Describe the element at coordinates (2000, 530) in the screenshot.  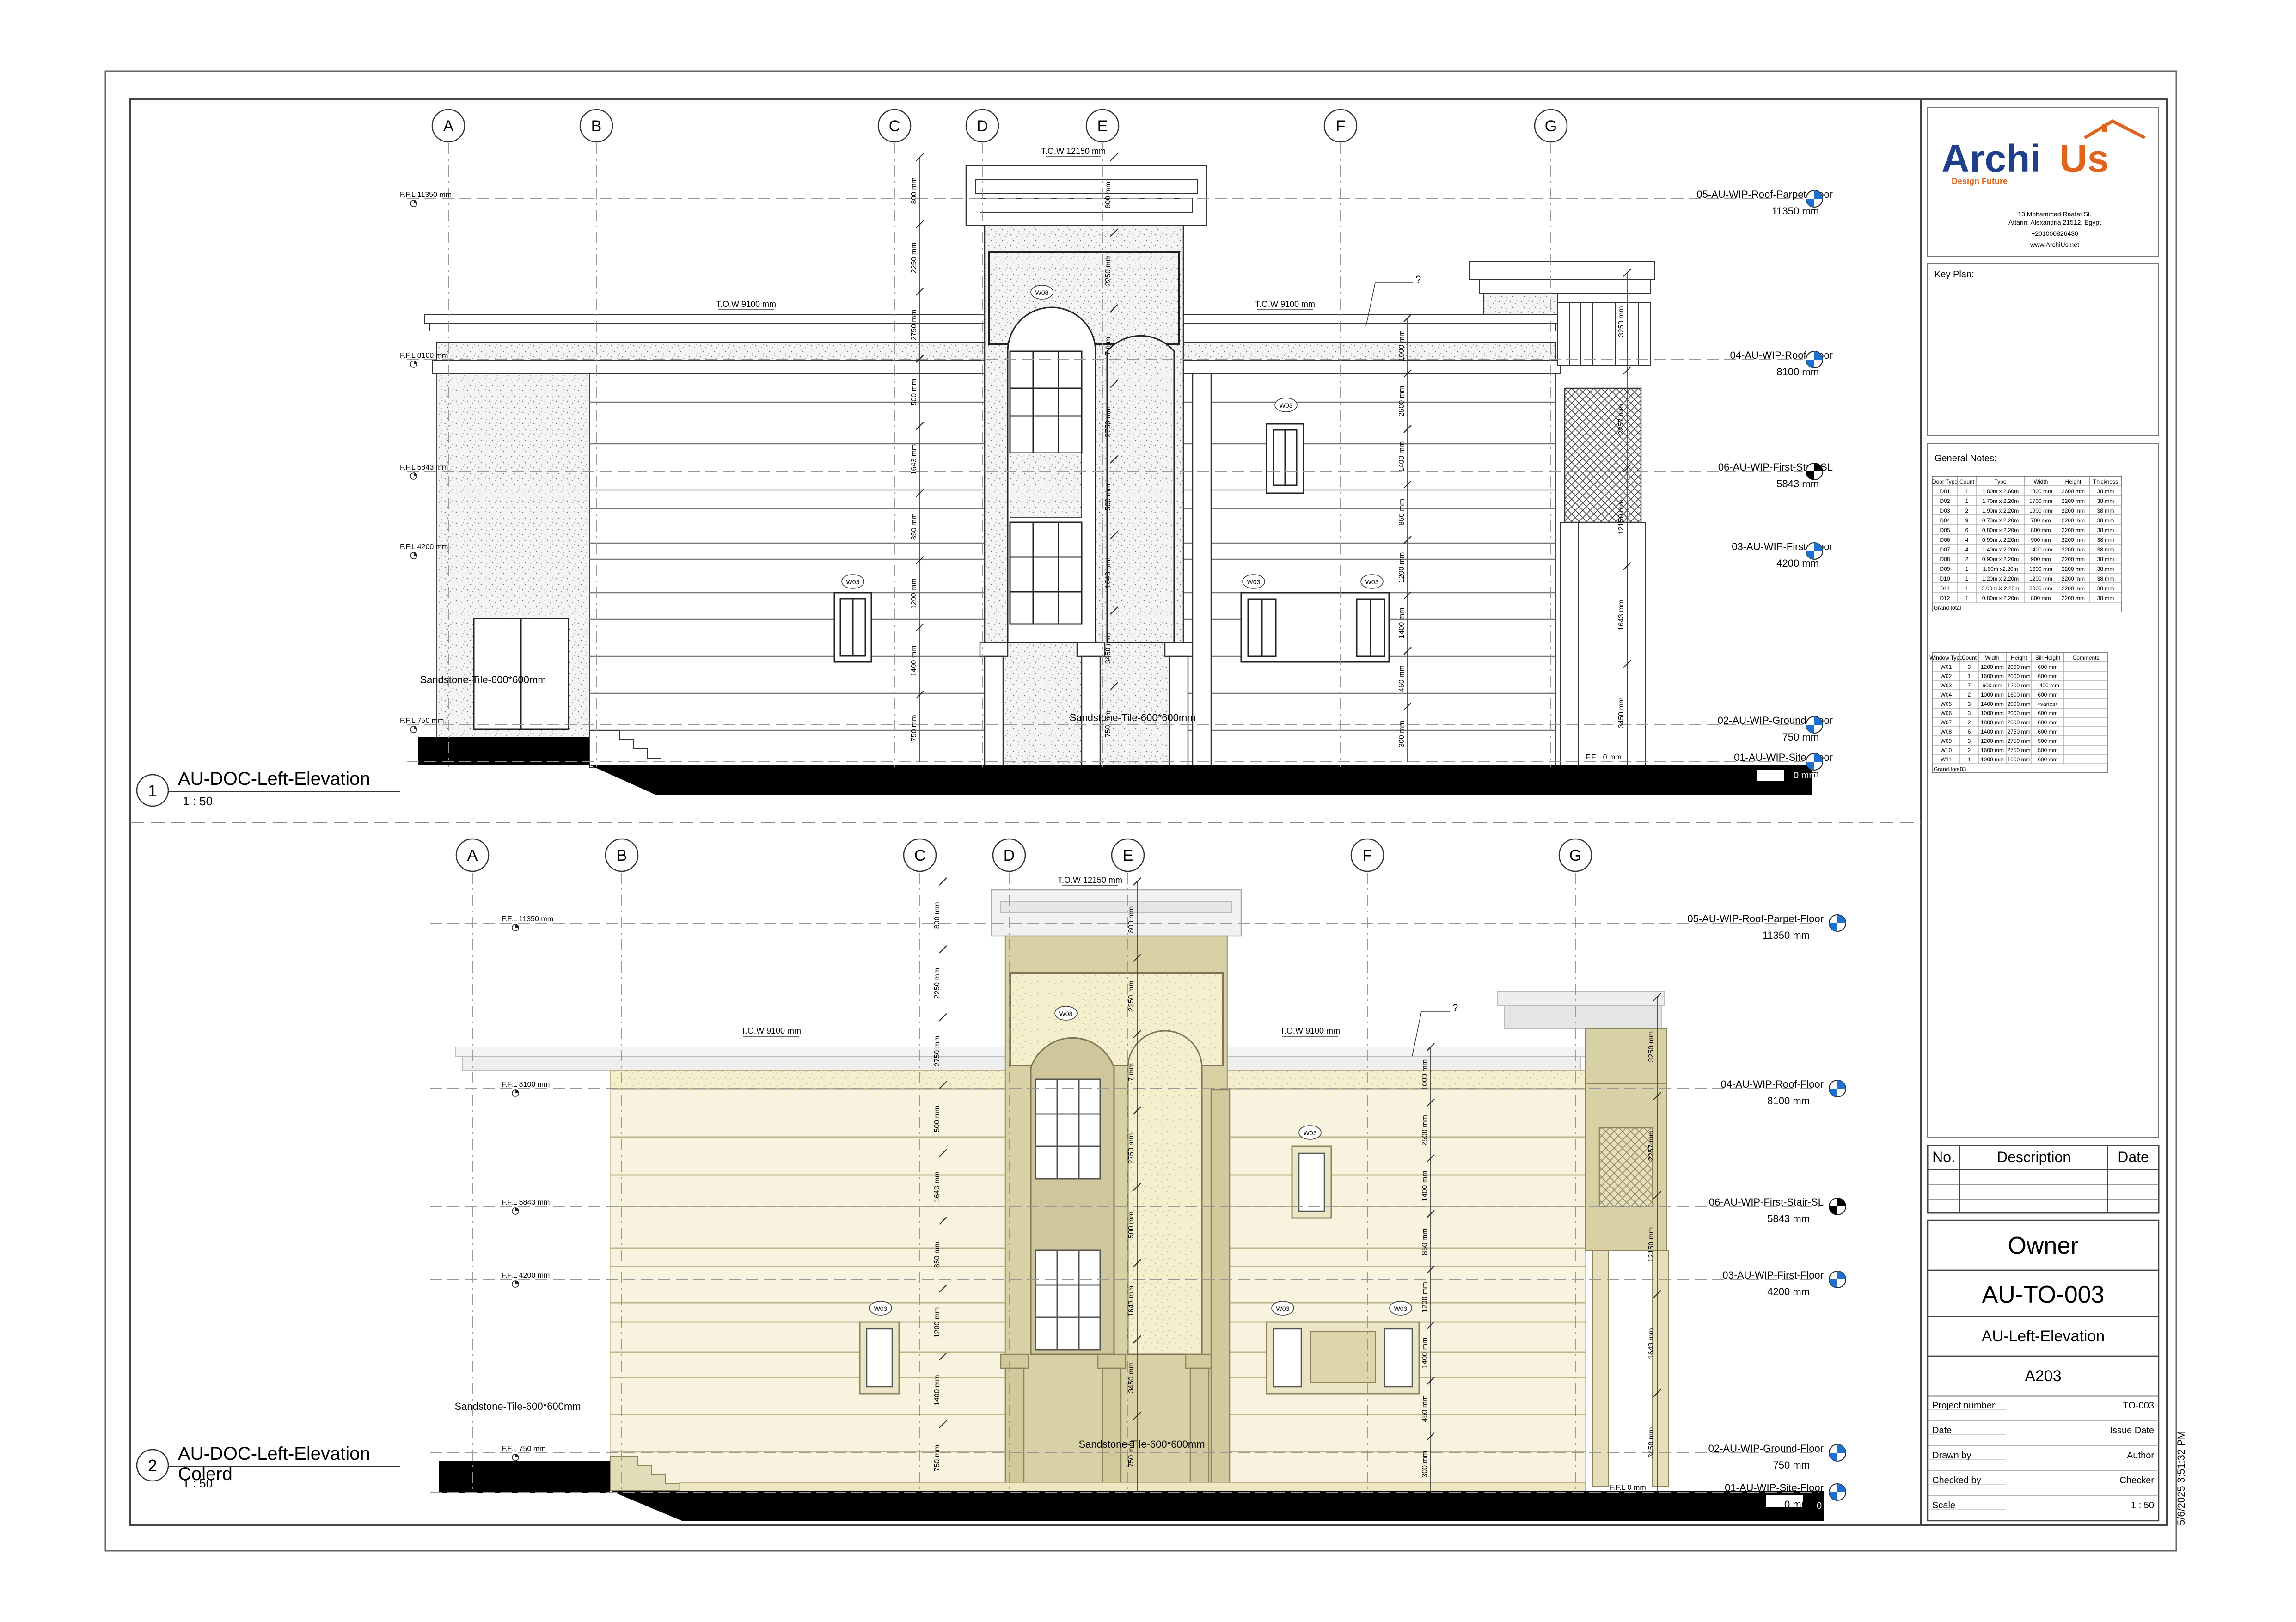
I see `table-cell-text: 0.80m x 2.20m` at that location.